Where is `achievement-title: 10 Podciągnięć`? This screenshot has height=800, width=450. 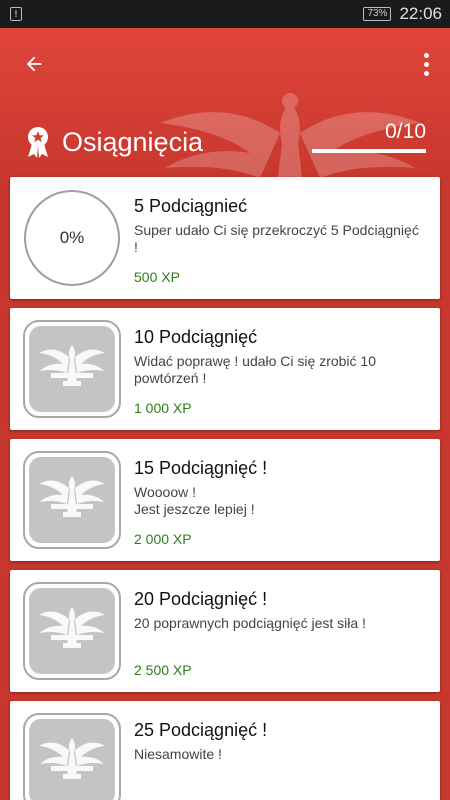 achievement-title: 10 Podciągnięć is located at coordinates (196, 337).